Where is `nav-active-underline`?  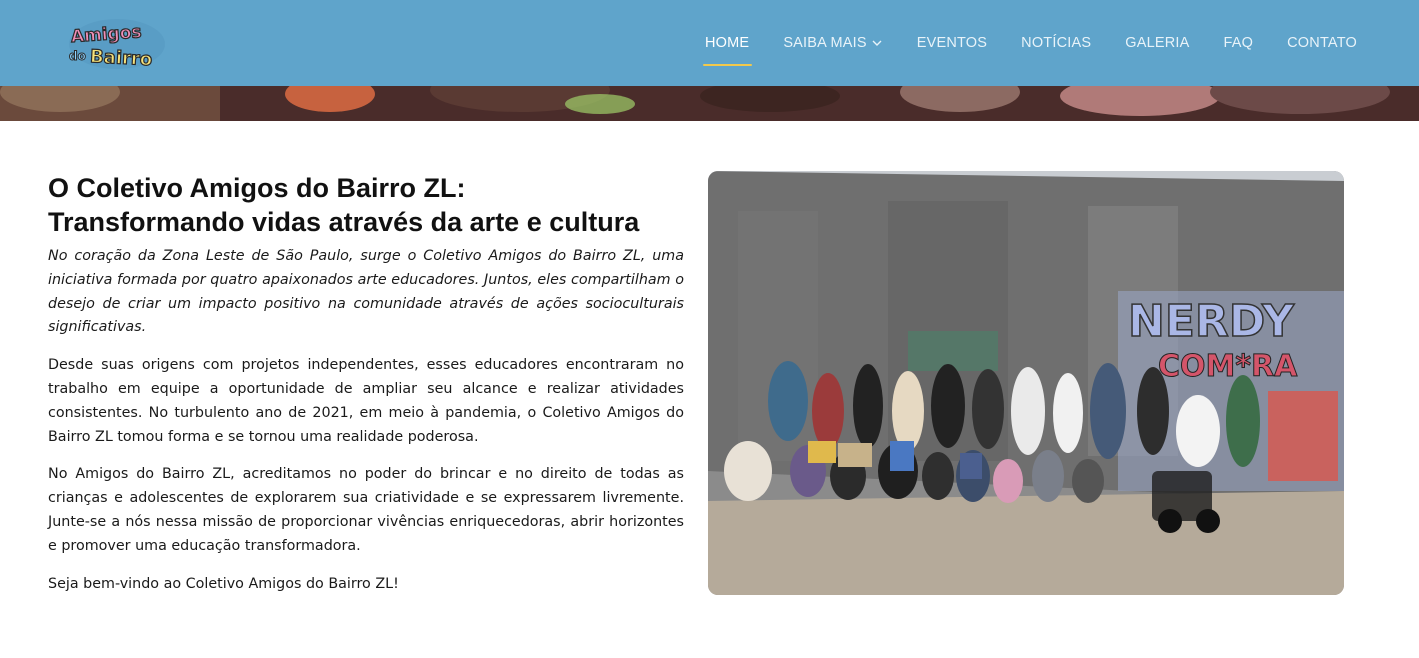 nav-active-underline is located at coordinates (728, 65).